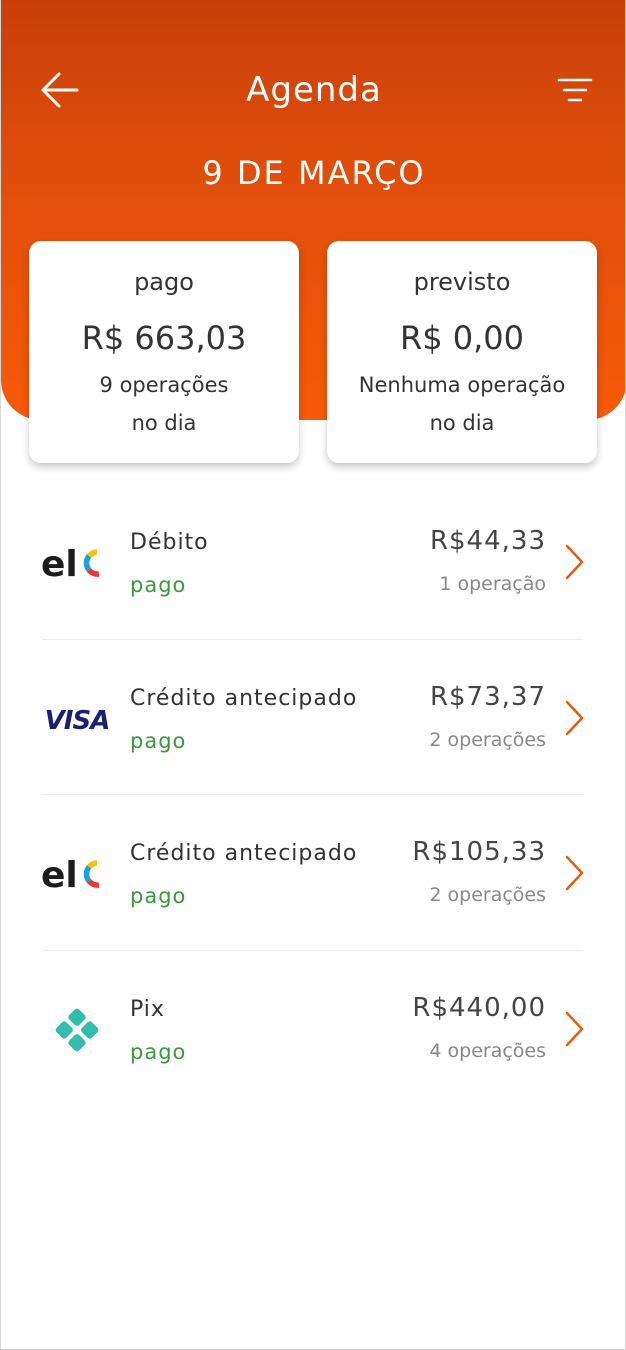  I want to click on transaction-row: el Débito pago R$44,33 1 operação, so click(313, 562).